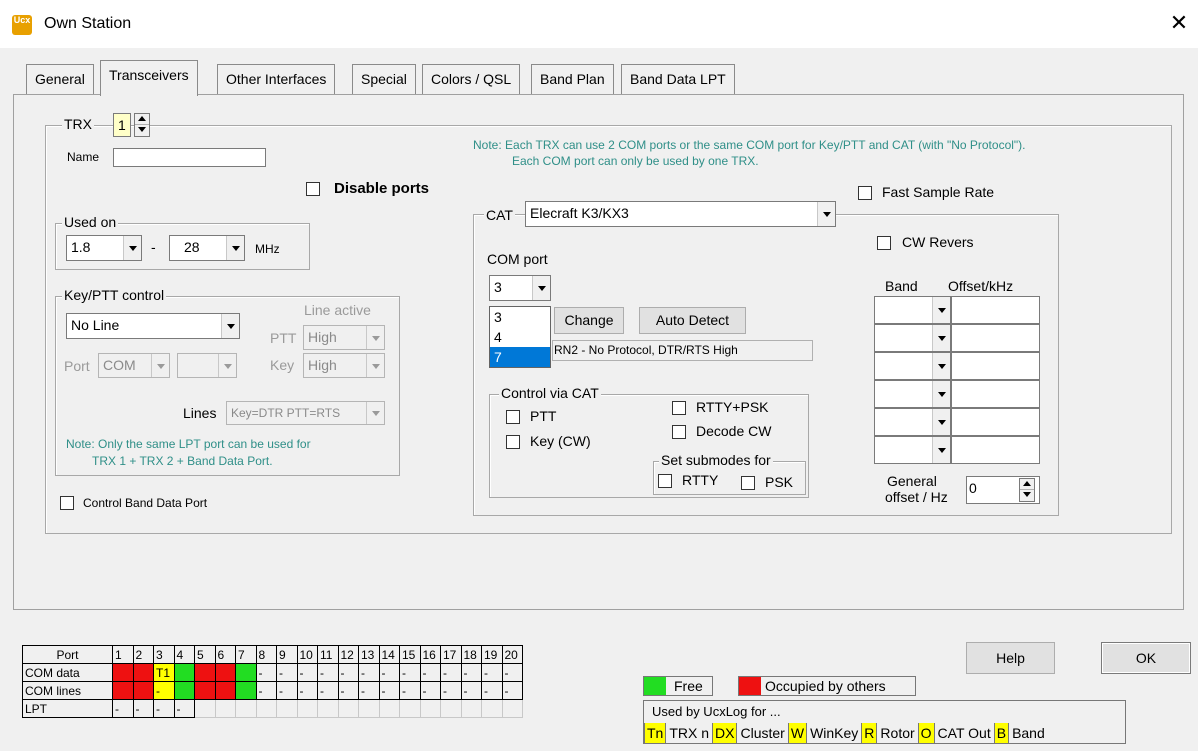 This screenshot has width=1198, height=751. What do you see at coordinates (884, 243) in the screenshot?
I see `cw-revers-checkbox` at bounding box center [884, 243].